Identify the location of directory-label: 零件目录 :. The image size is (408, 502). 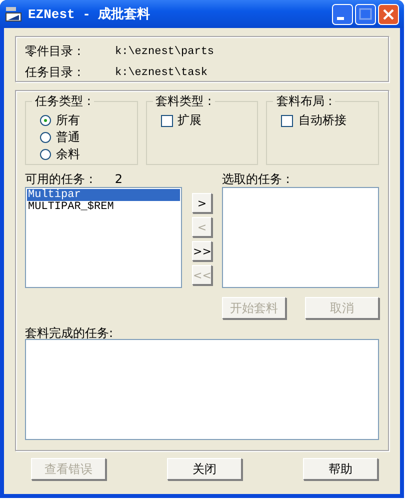
(53, 51).